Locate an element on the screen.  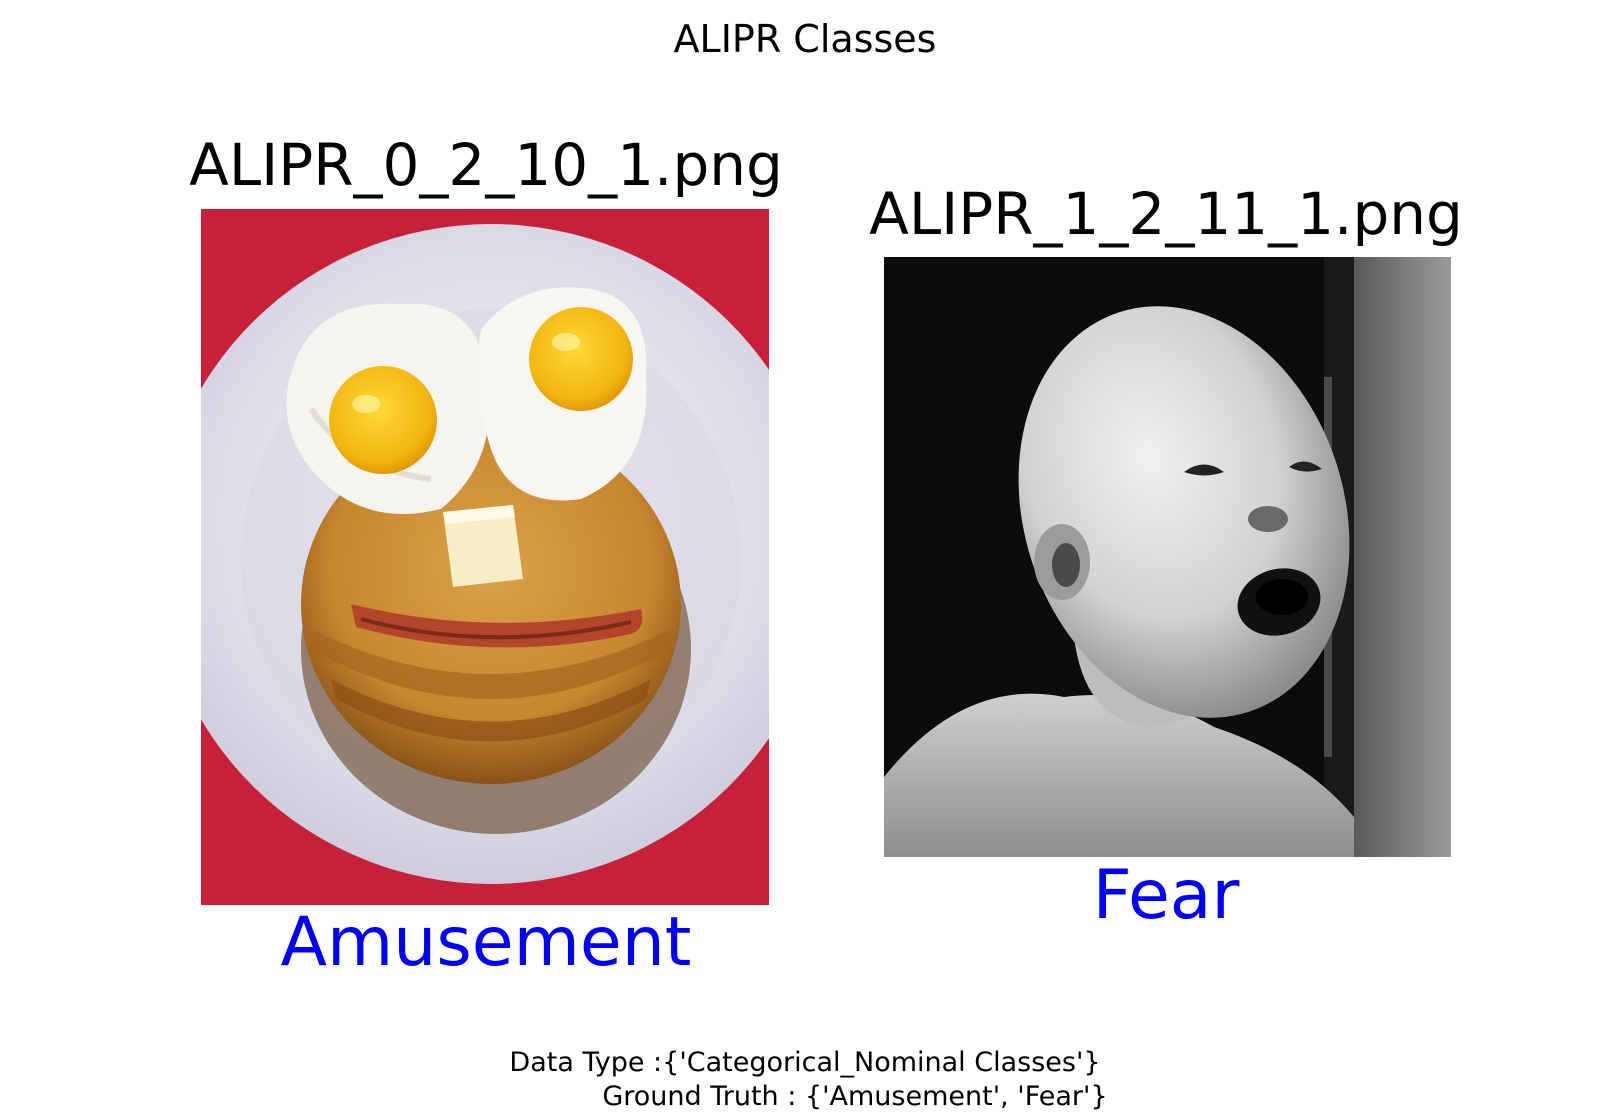
ground-truth-caption: Ground Truth : {'Amusement', 'Fear'} is located at coordinates (855, 1096).